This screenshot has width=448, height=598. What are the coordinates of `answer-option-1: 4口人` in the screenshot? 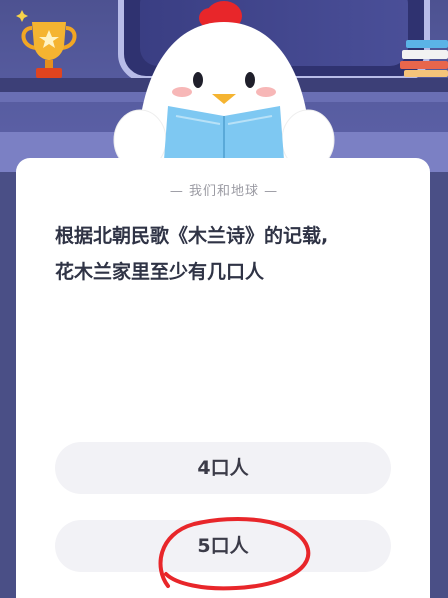 It's located at (223, 468).